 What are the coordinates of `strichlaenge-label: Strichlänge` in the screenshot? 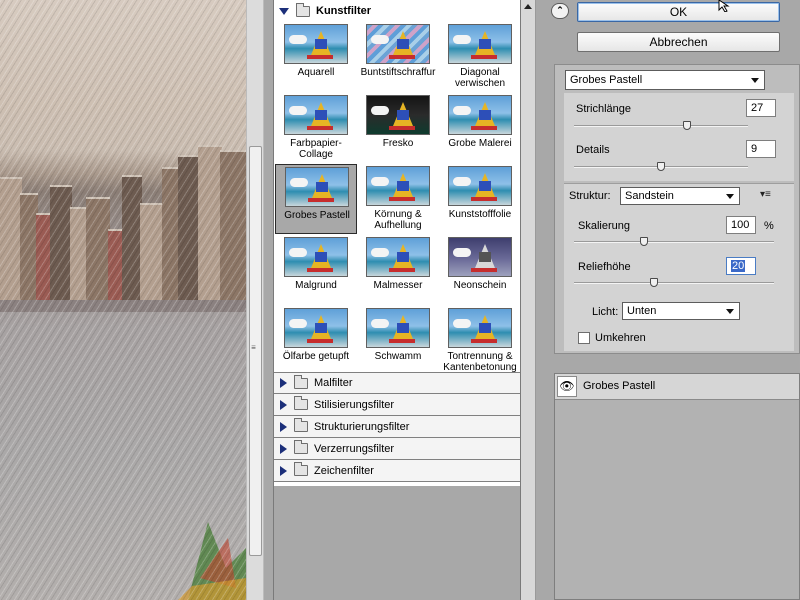 It's located at (604, 109).